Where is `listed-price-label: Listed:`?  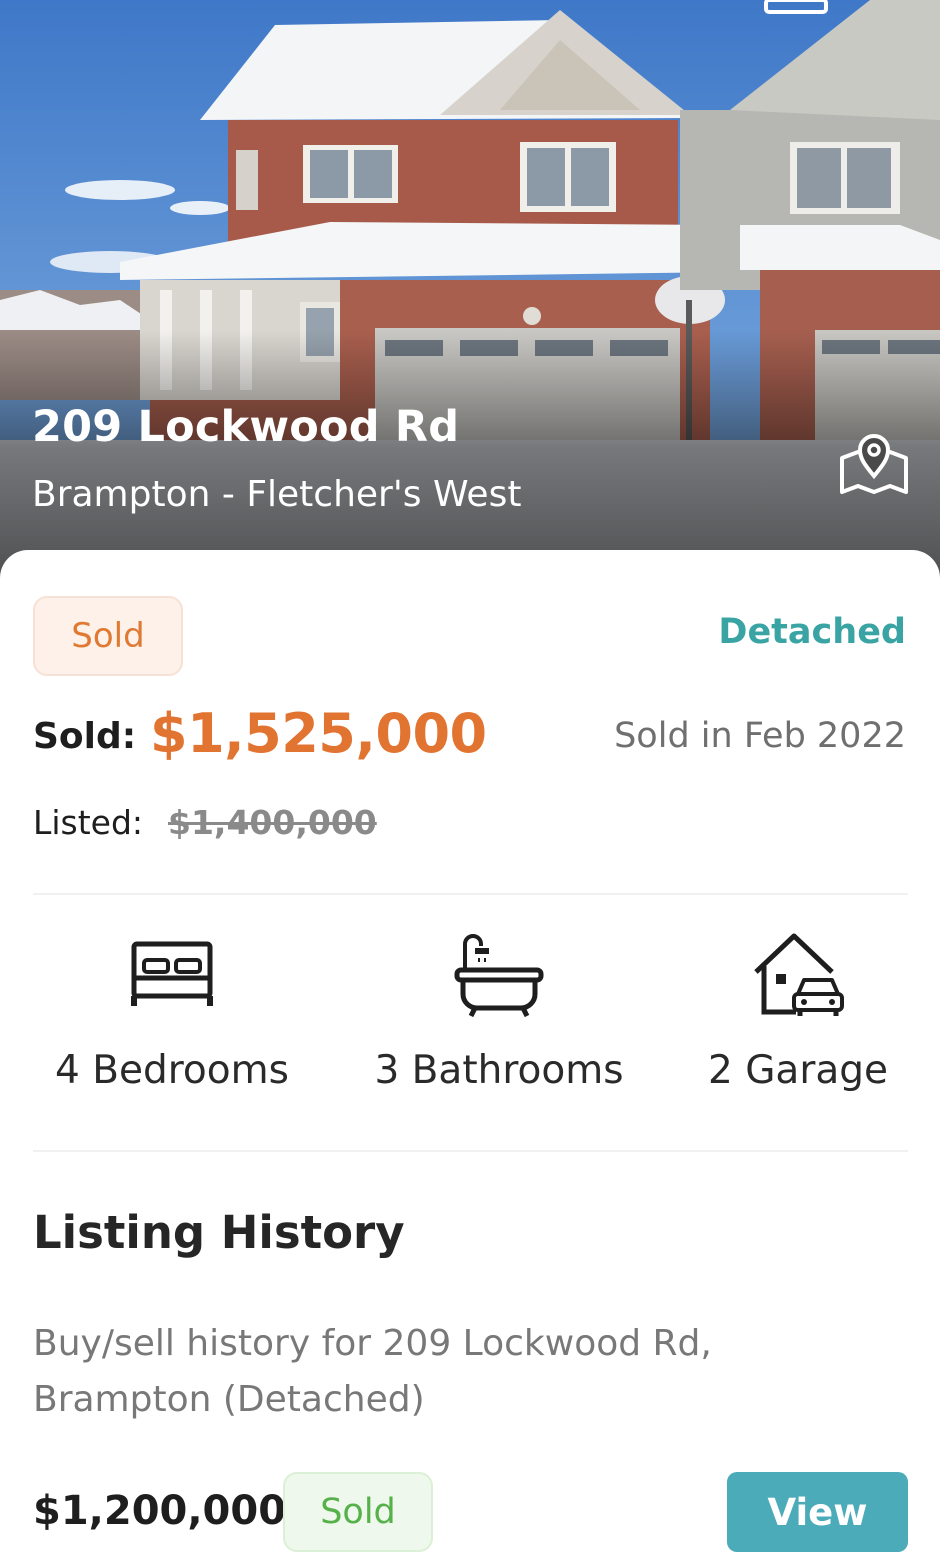
listed-price-label: Listed: is located at coordinates (88, 822).